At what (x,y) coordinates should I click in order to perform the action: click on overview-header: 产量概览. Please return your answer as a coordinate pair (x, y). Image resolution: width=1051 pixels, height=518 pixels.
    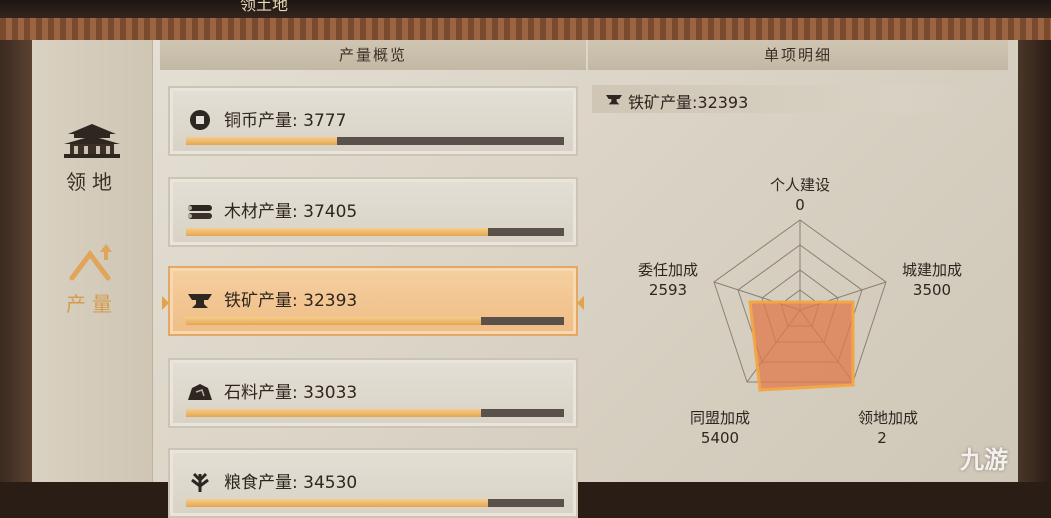
    Looking at the image, I should click on (373, 55).